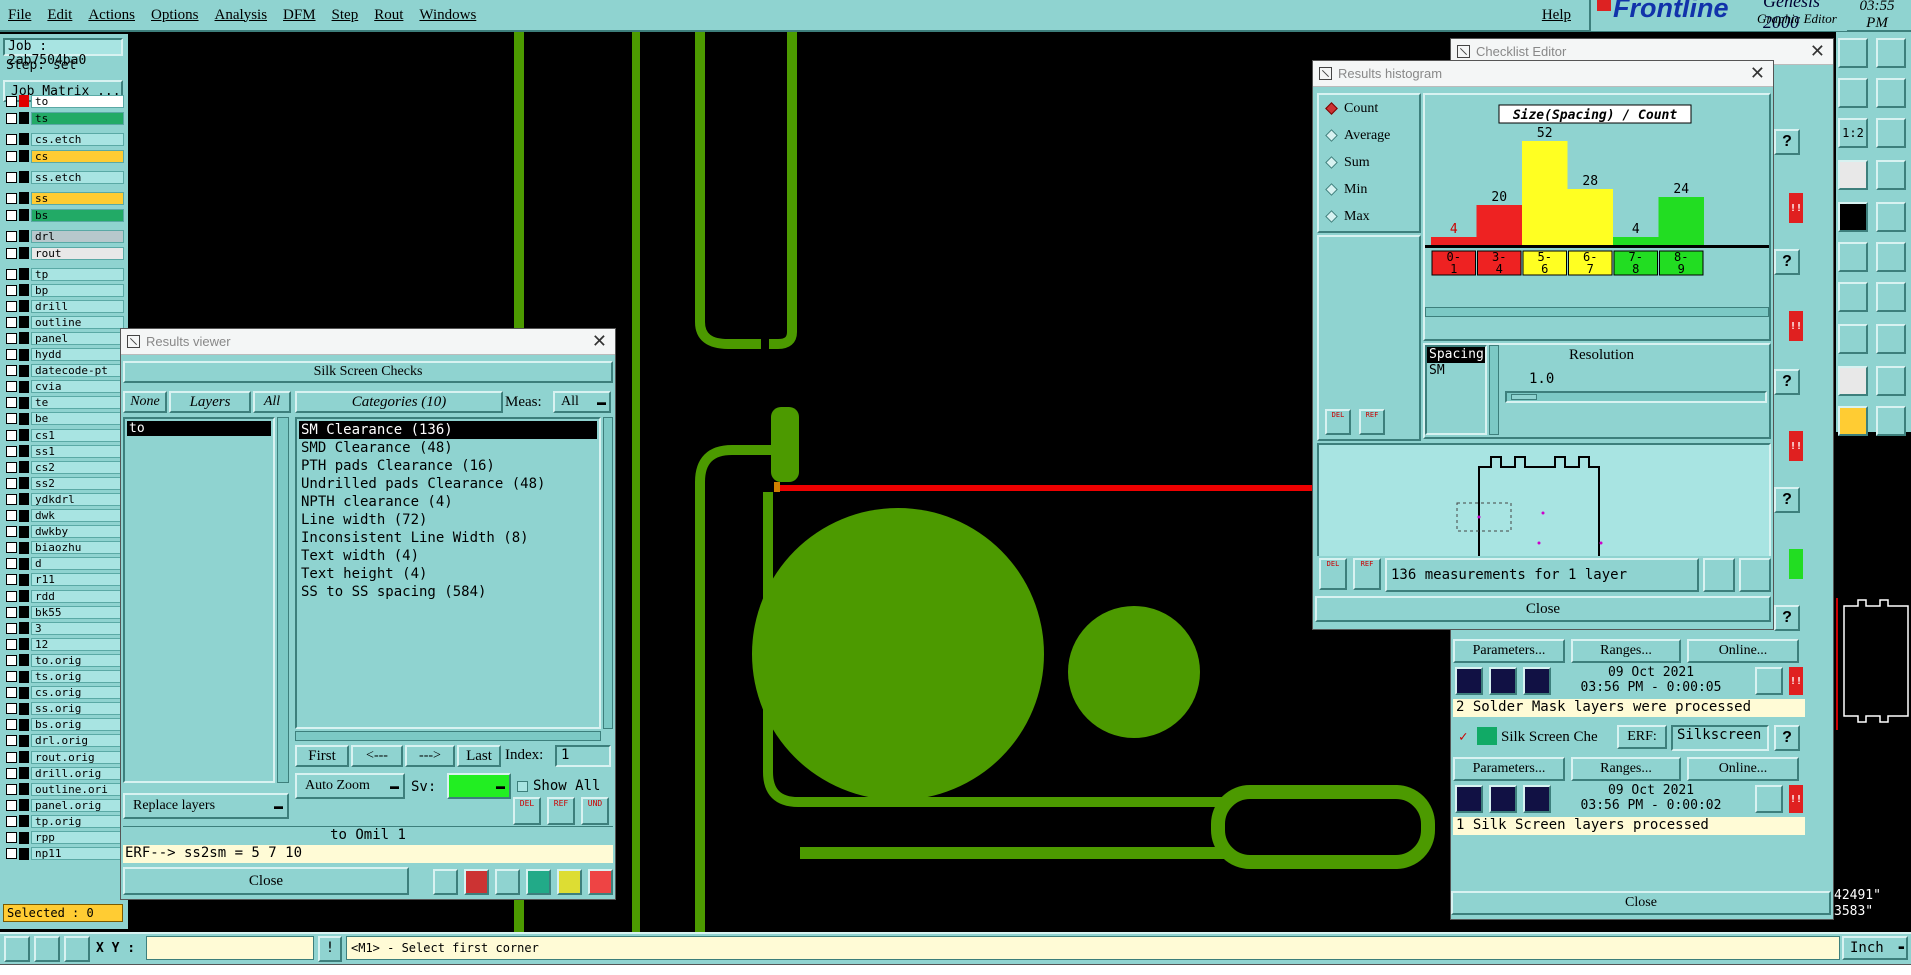  What do you see at coordinates (1891, 53) in the screenshot?
I see `window-icon` at bounding box center [1891, 53].